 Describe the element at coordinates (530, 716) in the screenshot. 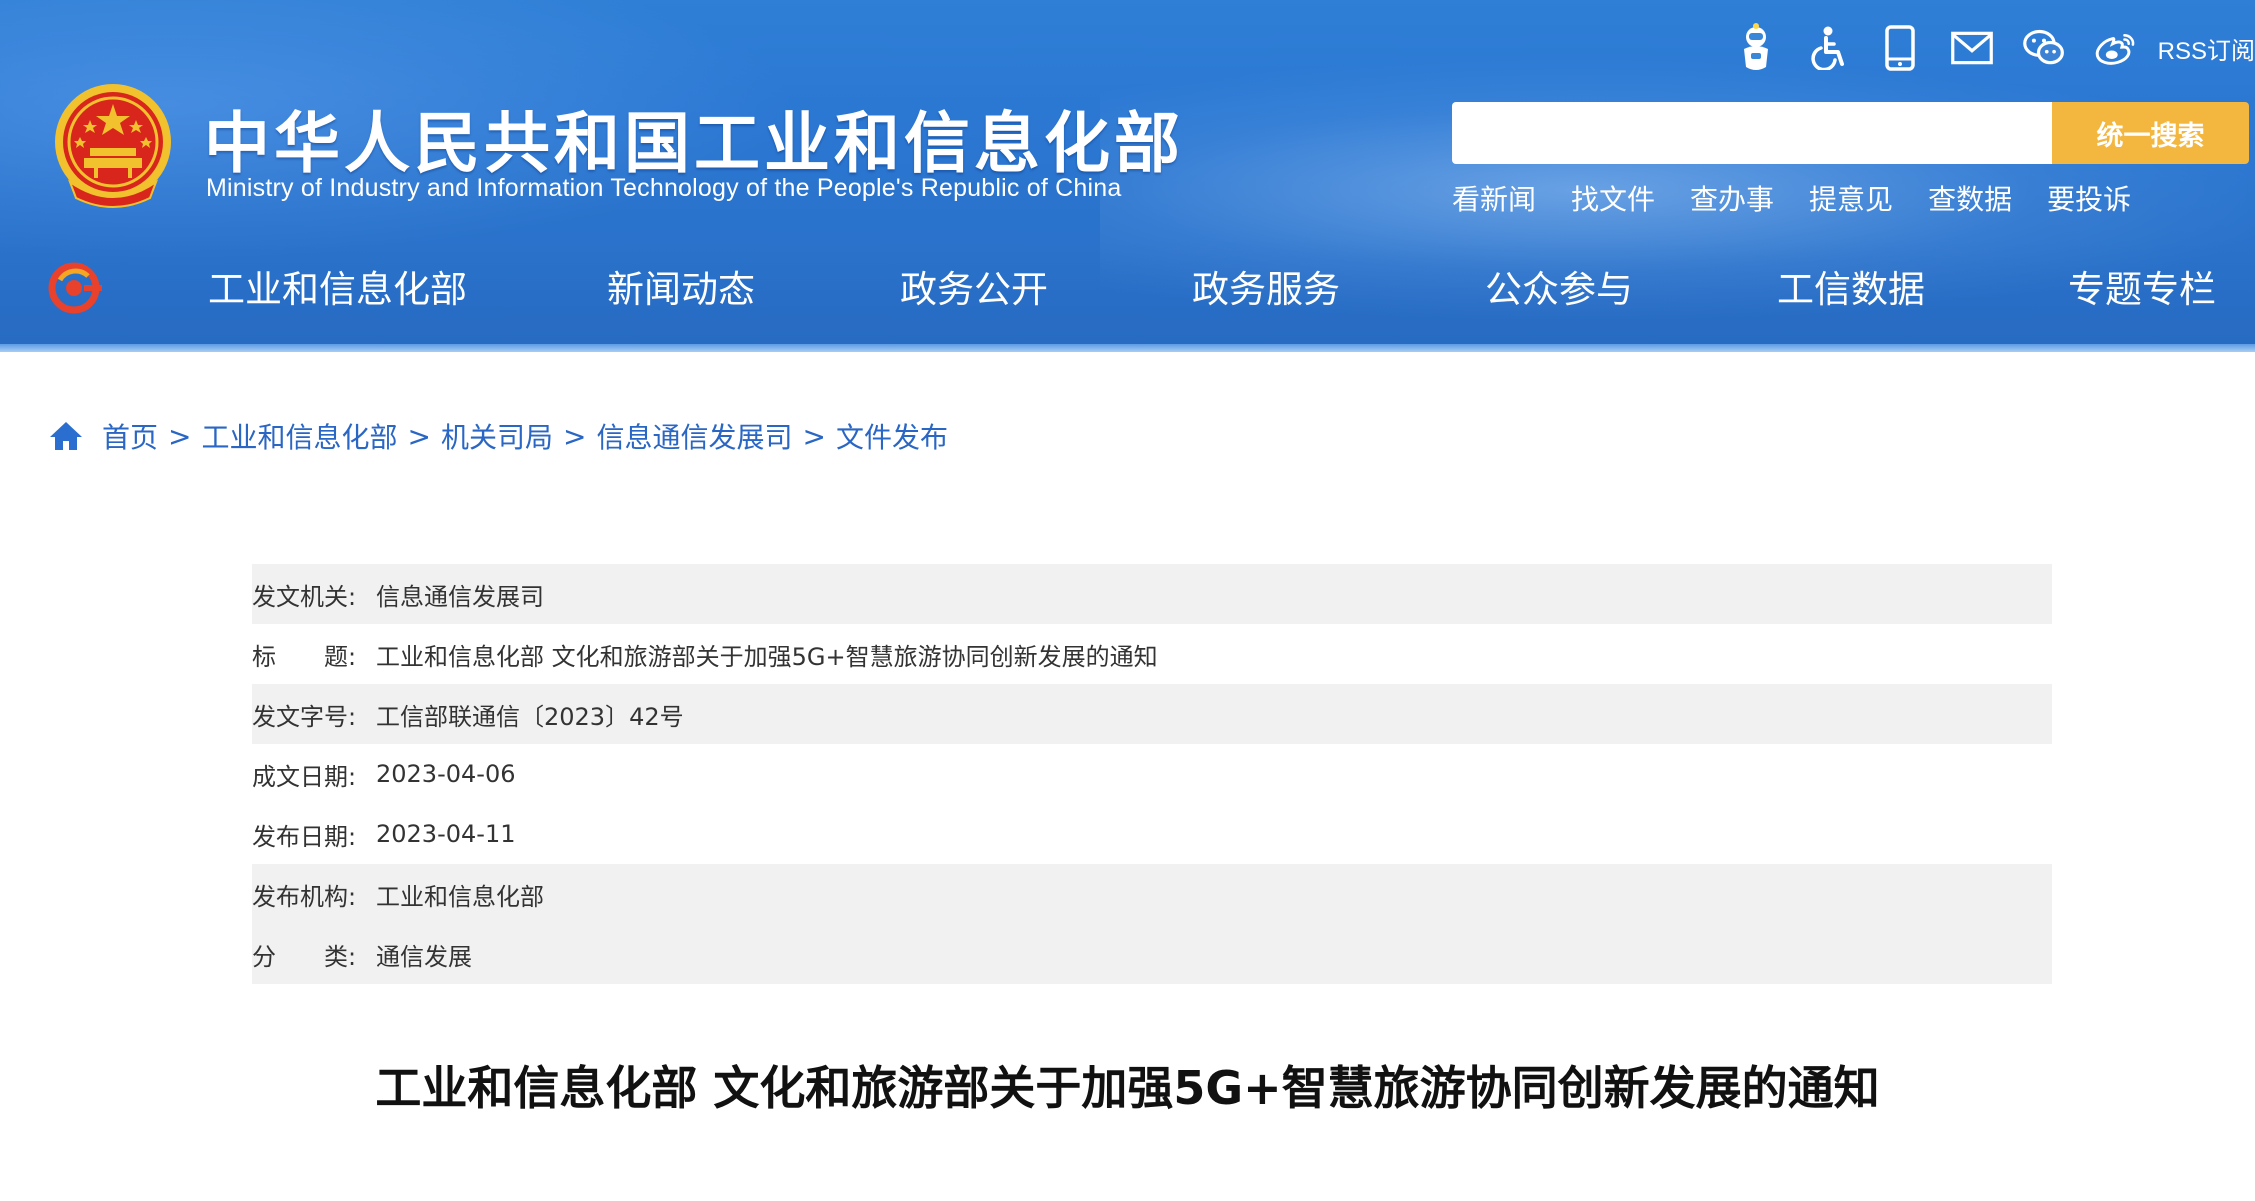

I see `meta-value: 工信部联通信〔2023〕42号` at that location.